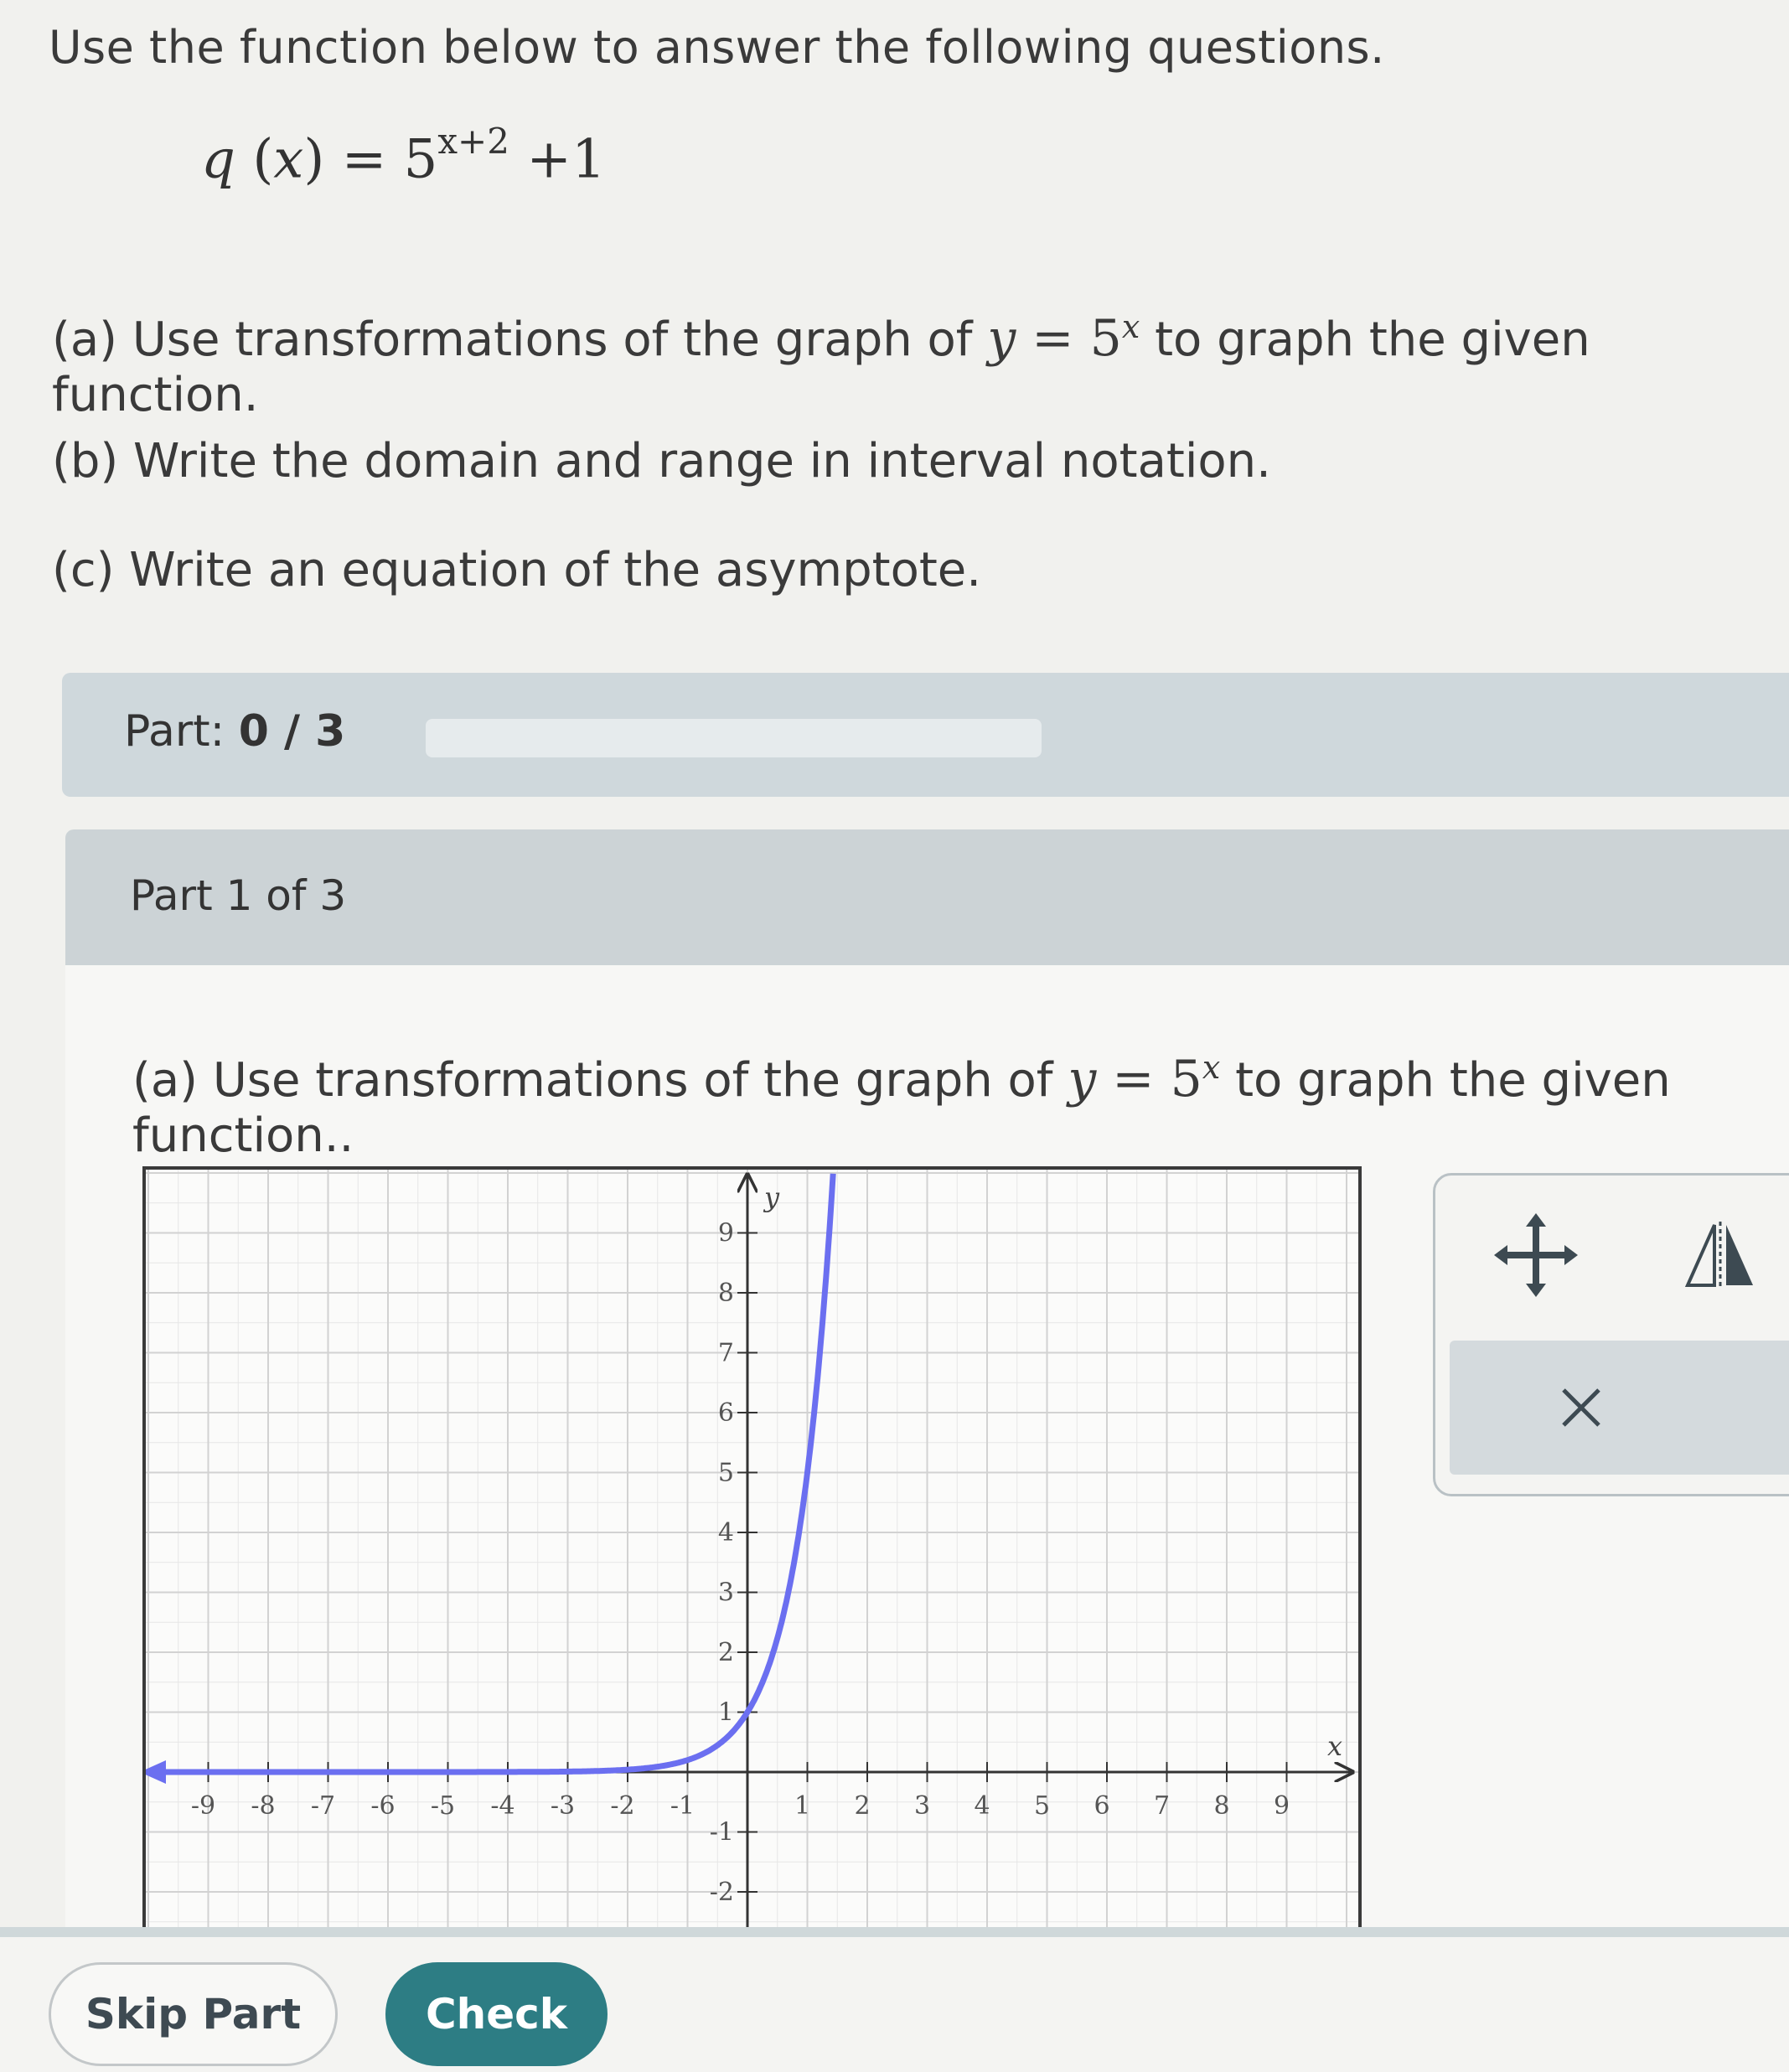  What do you see at coordinates (382, 1806) in the screenshot?
I see `x-tick-label: -6` at bounding box center [382, 1806].